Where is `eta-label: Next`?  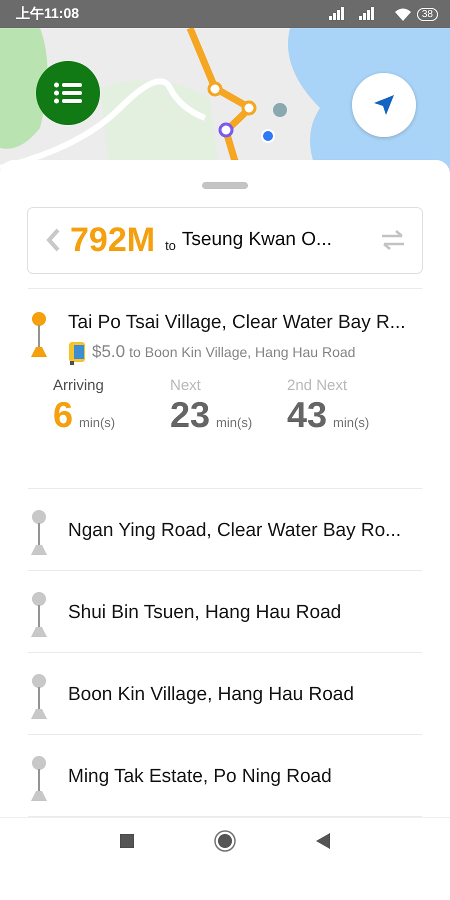 eta-label: Next is located at coordinates (186, 385).